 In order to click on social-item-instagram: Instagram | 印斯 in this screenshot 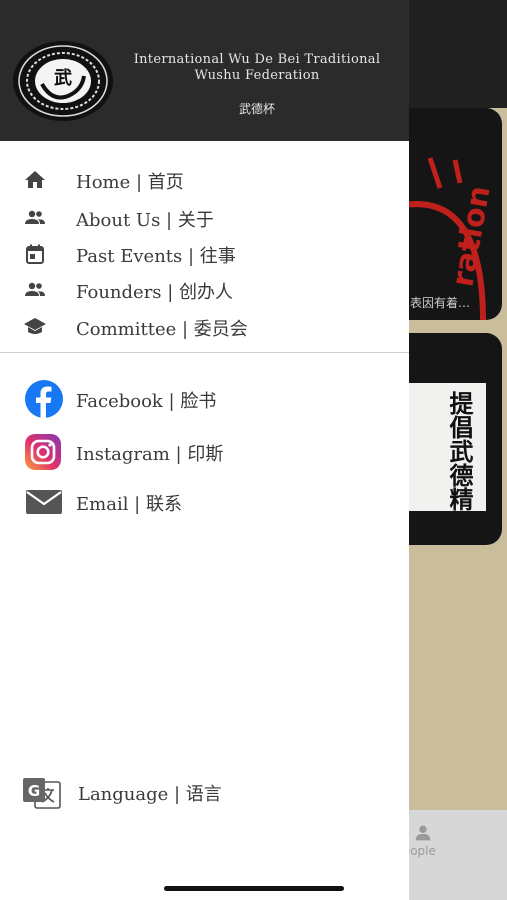, I will do `click(204, 452)`.